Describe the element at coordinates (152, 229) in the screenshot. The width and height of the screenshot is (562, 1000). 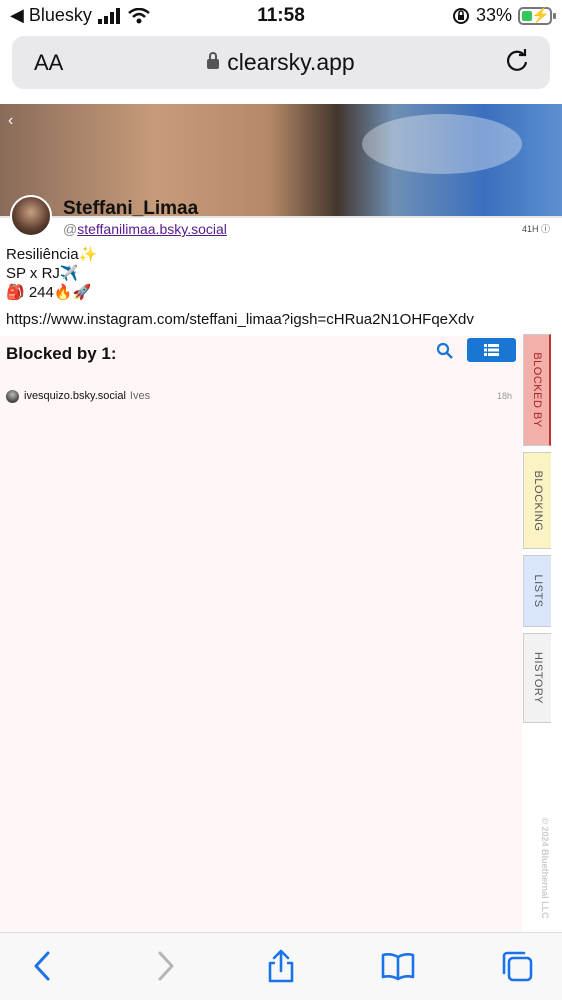
I see `handle-link: steffanilimaa.bsky.social` at that location.